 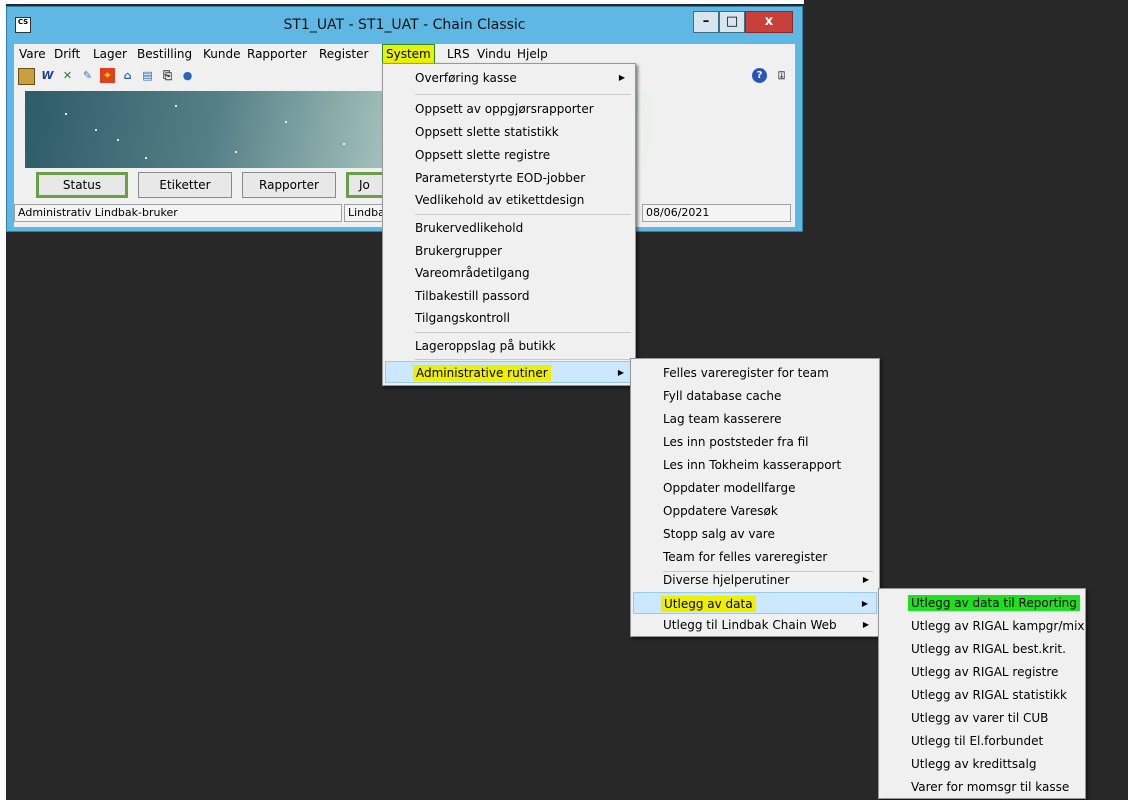 I want to click on menu-item-oppdatere-varesok: Oppdatere Varesøk, so click(x=755, y=511).